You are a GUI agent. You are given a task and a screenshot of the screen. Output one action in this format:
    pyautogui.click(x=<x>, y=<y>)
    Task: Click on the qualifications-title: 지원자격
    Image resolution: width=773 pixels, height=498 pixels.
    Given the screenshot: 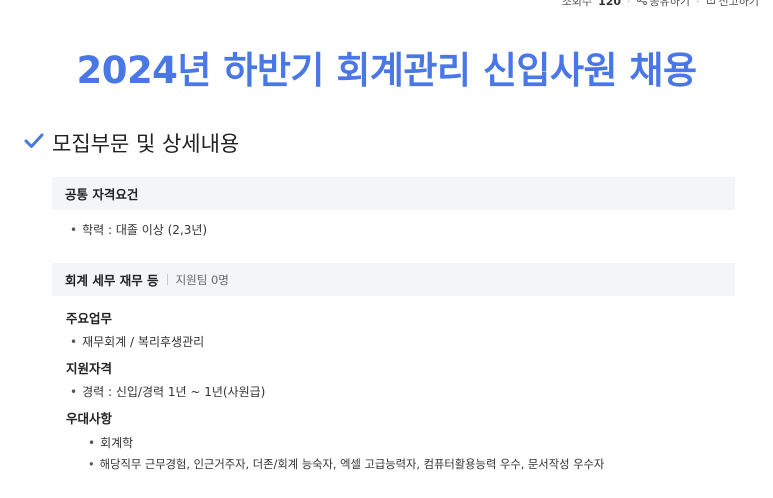 What is the action you would take?
    pyautogui.click(x=89, y=368)
    